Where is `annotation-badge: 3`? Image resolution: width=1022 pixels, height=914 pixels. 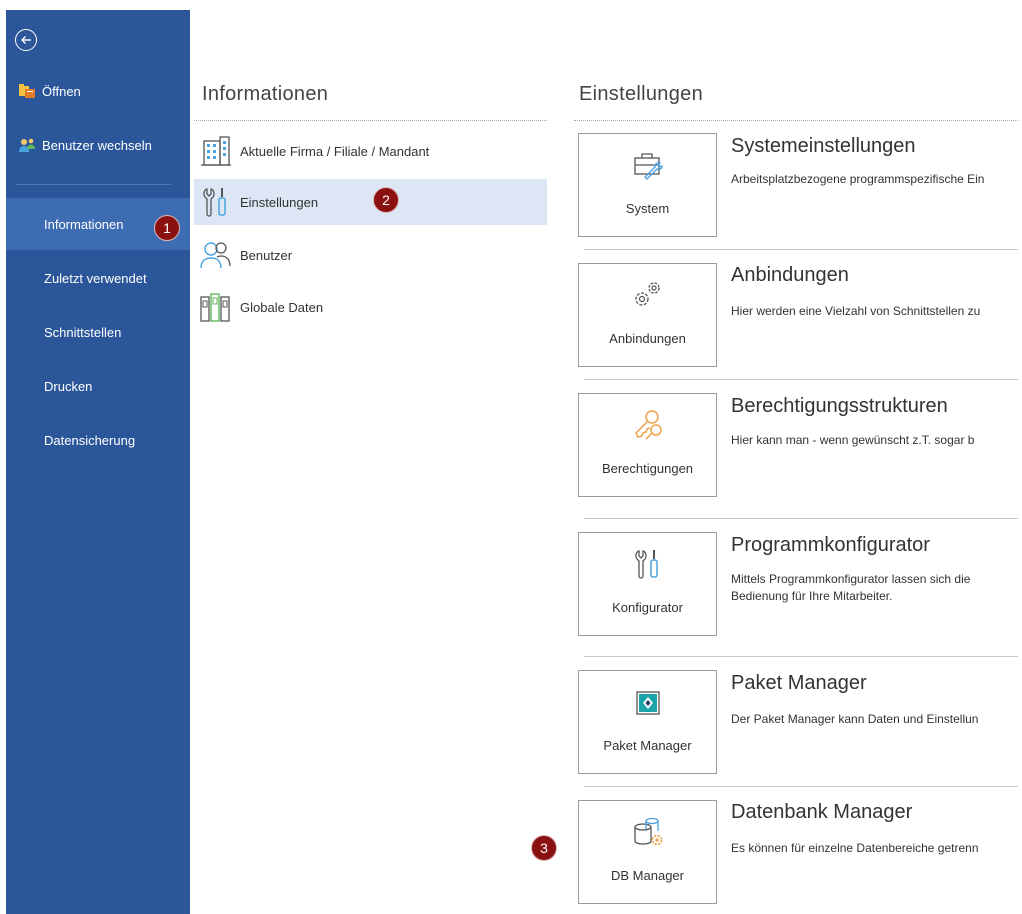
annotation-badge: 3 is located at coordinates (544, 848).